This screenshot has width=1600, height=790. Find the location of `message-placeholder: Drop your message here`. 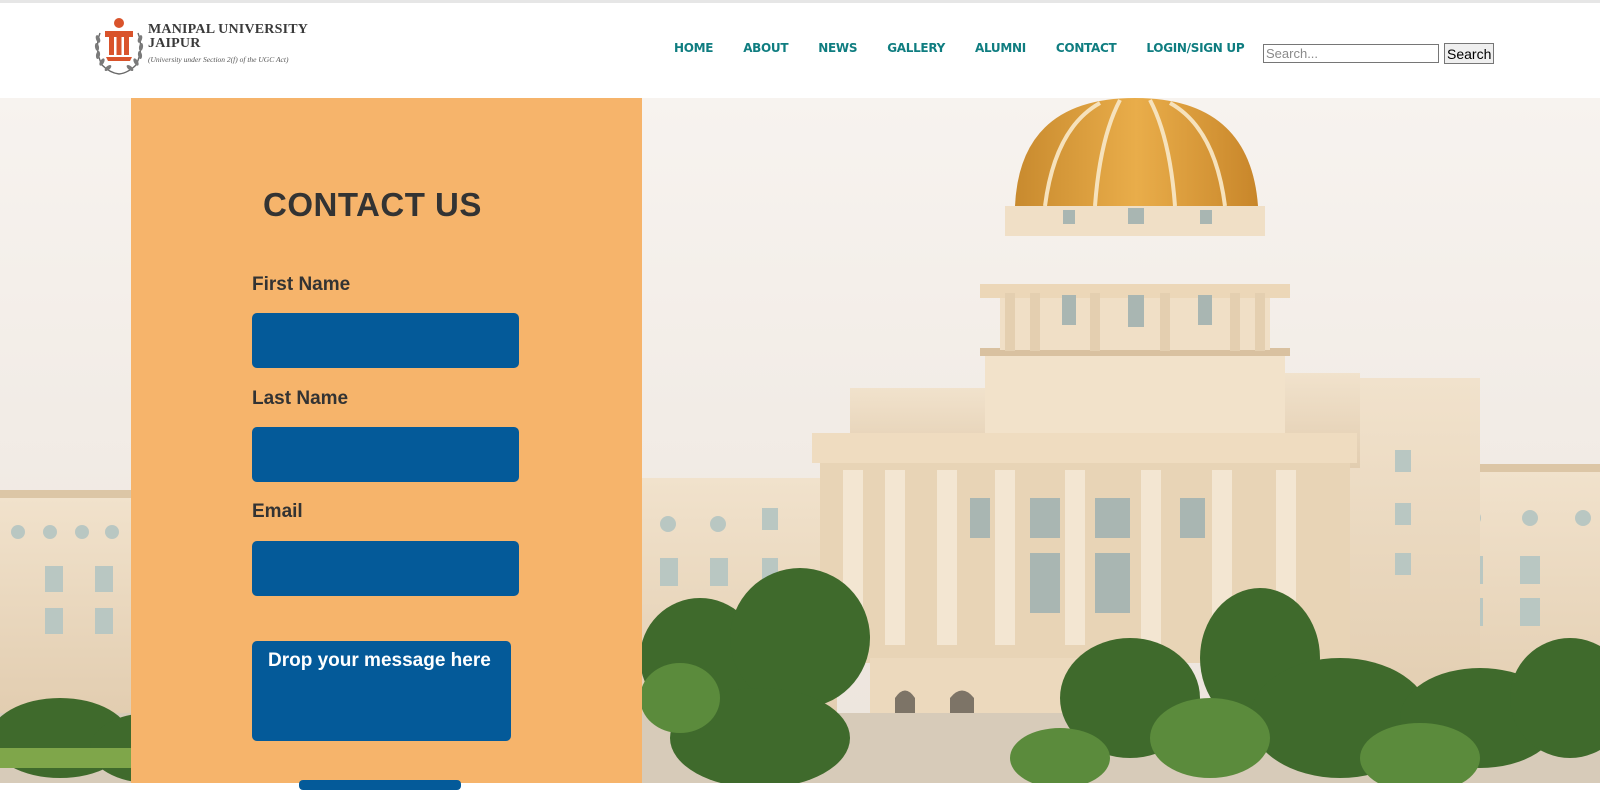

message-placeholder: Drop your message here is located at coordinates (379, 660).